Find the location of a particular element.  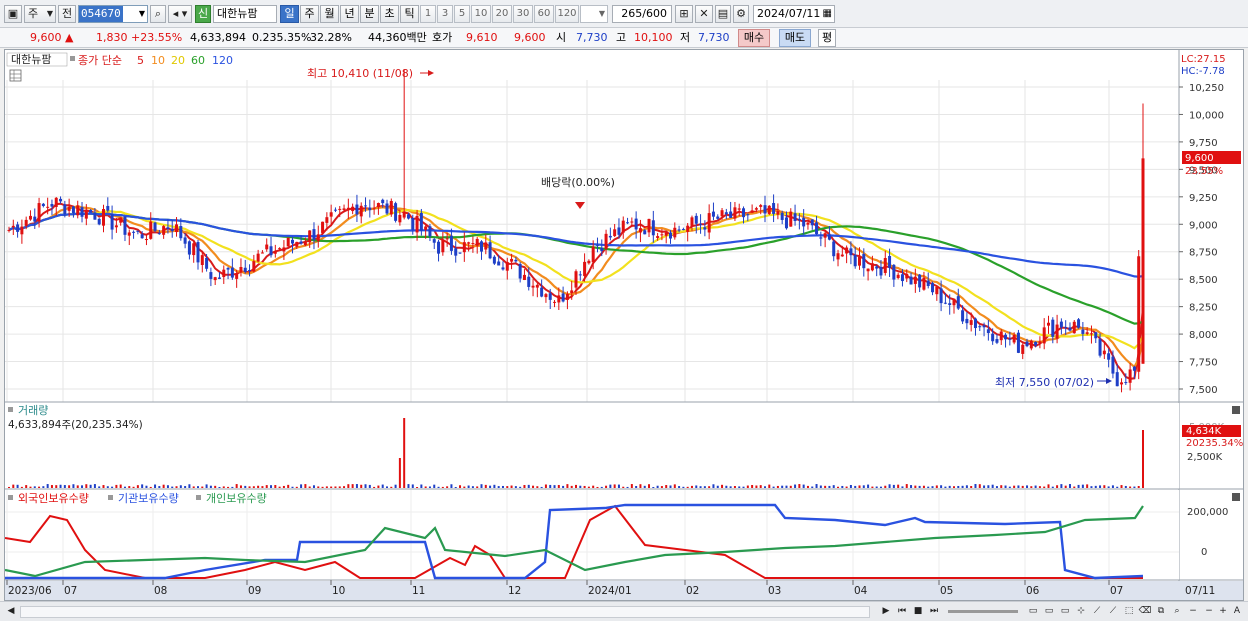

type-select: 주 ▼ is located at coordinates (40, 14).